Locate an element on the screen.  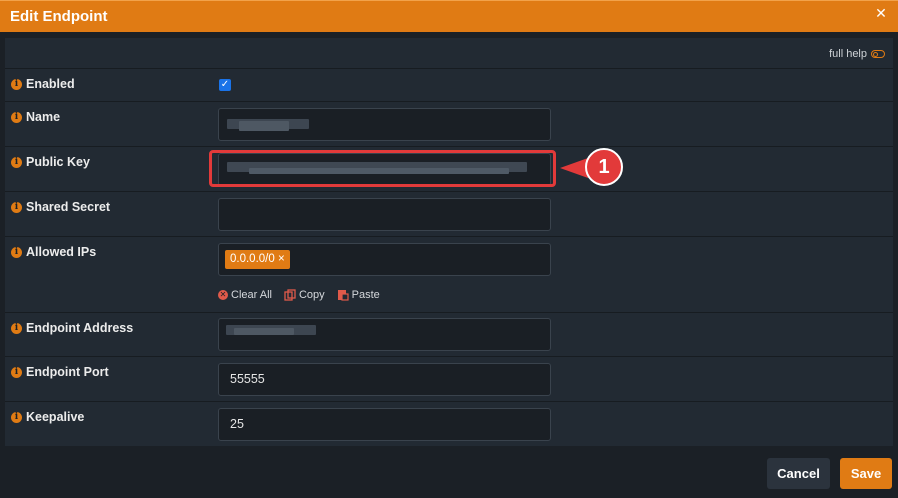
clear-all-button: ✕ Clear All is located at coordinates (245, 295).